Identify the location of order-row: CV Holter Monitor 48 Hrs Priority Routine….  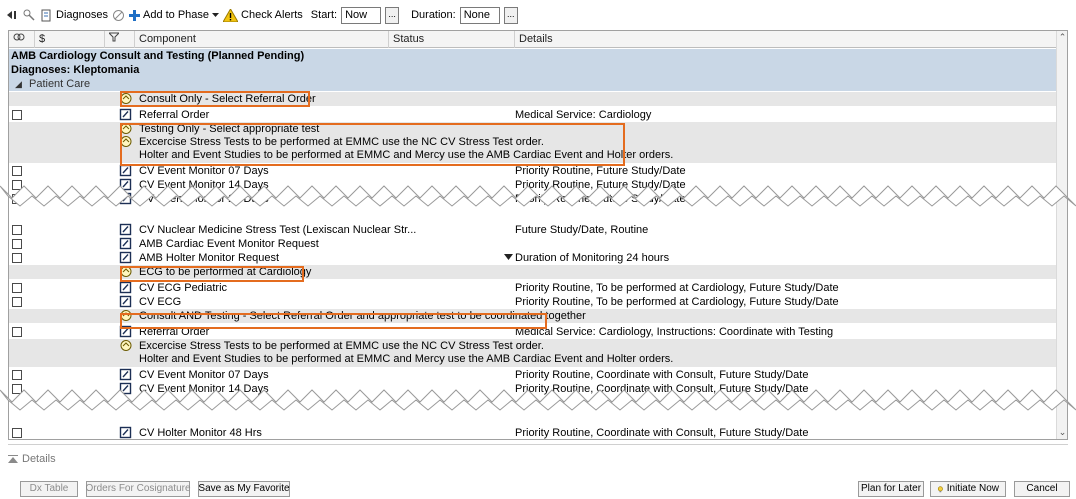
(533, 432).